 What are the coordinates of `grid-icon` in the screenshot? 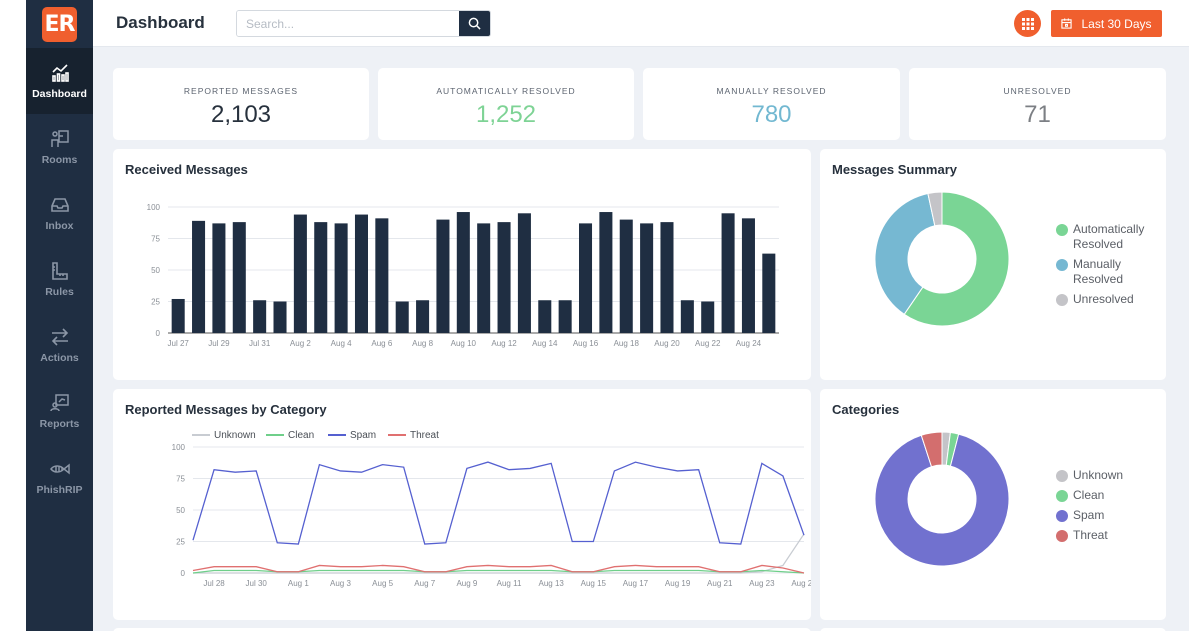 It's located at (1027, 23).